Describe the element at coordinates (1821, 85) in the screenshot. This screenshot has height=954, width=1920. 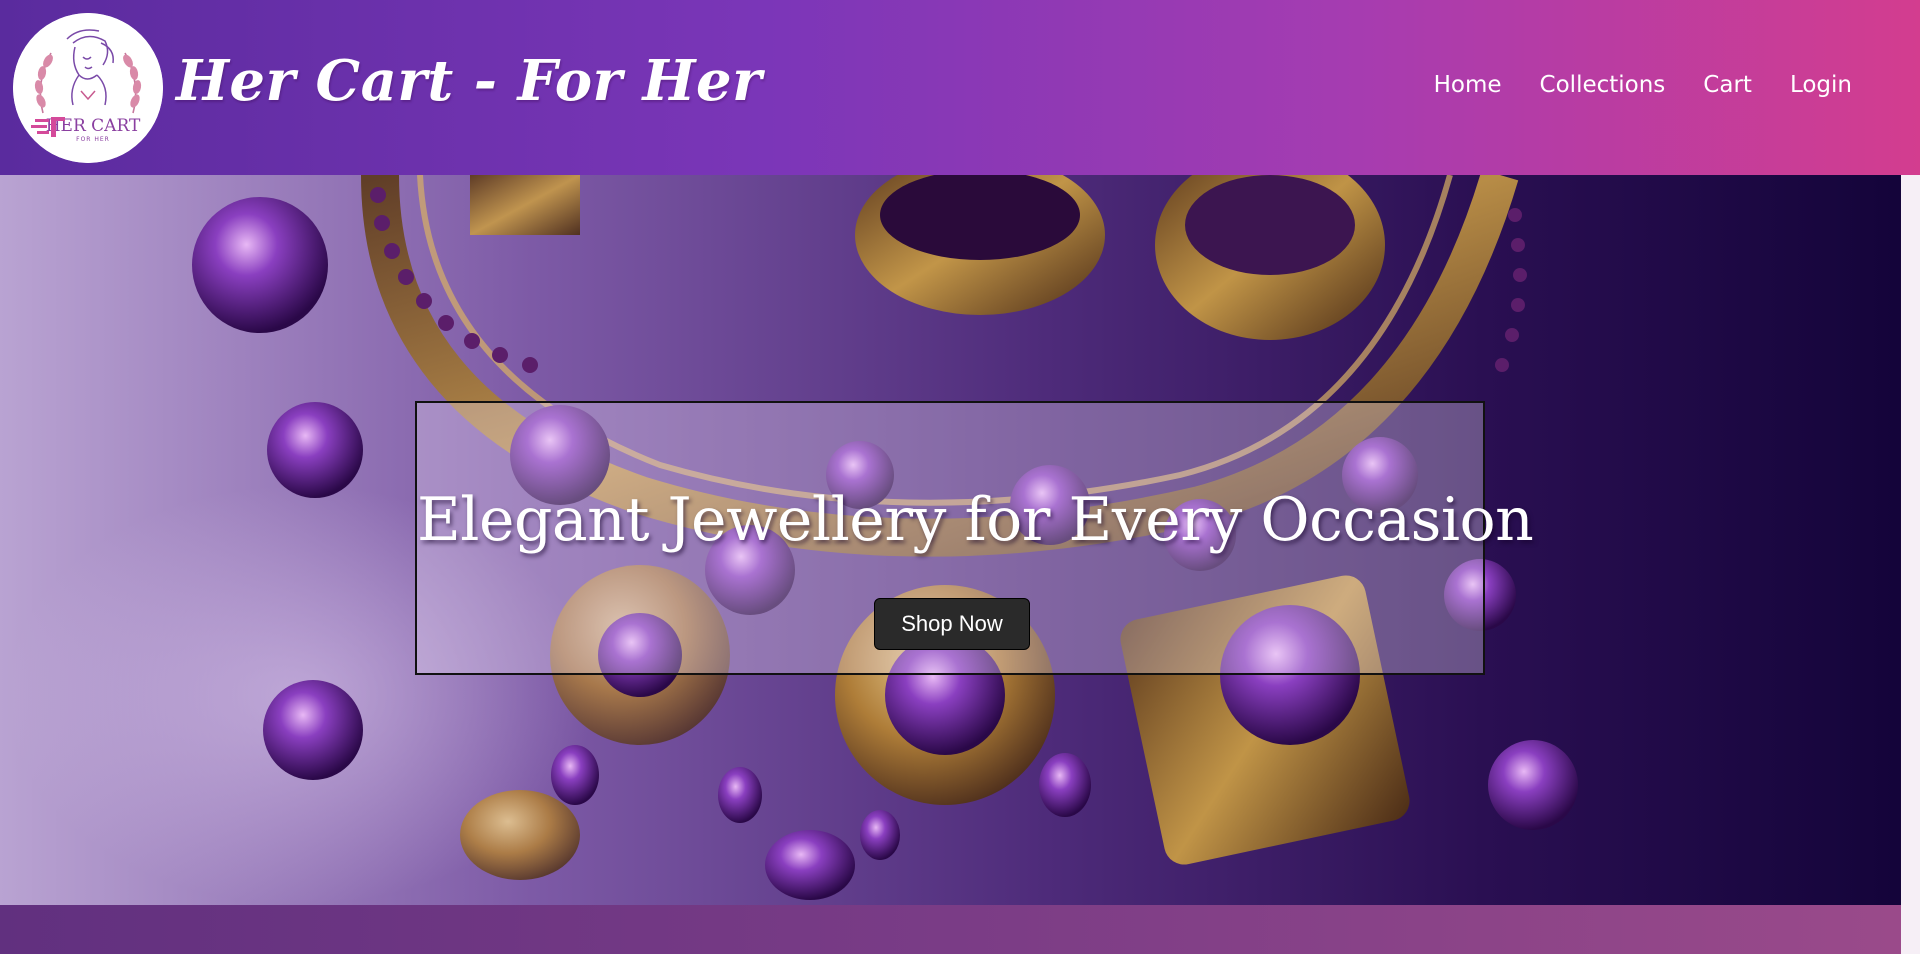
I see `nav-login-link: Login` at that location.